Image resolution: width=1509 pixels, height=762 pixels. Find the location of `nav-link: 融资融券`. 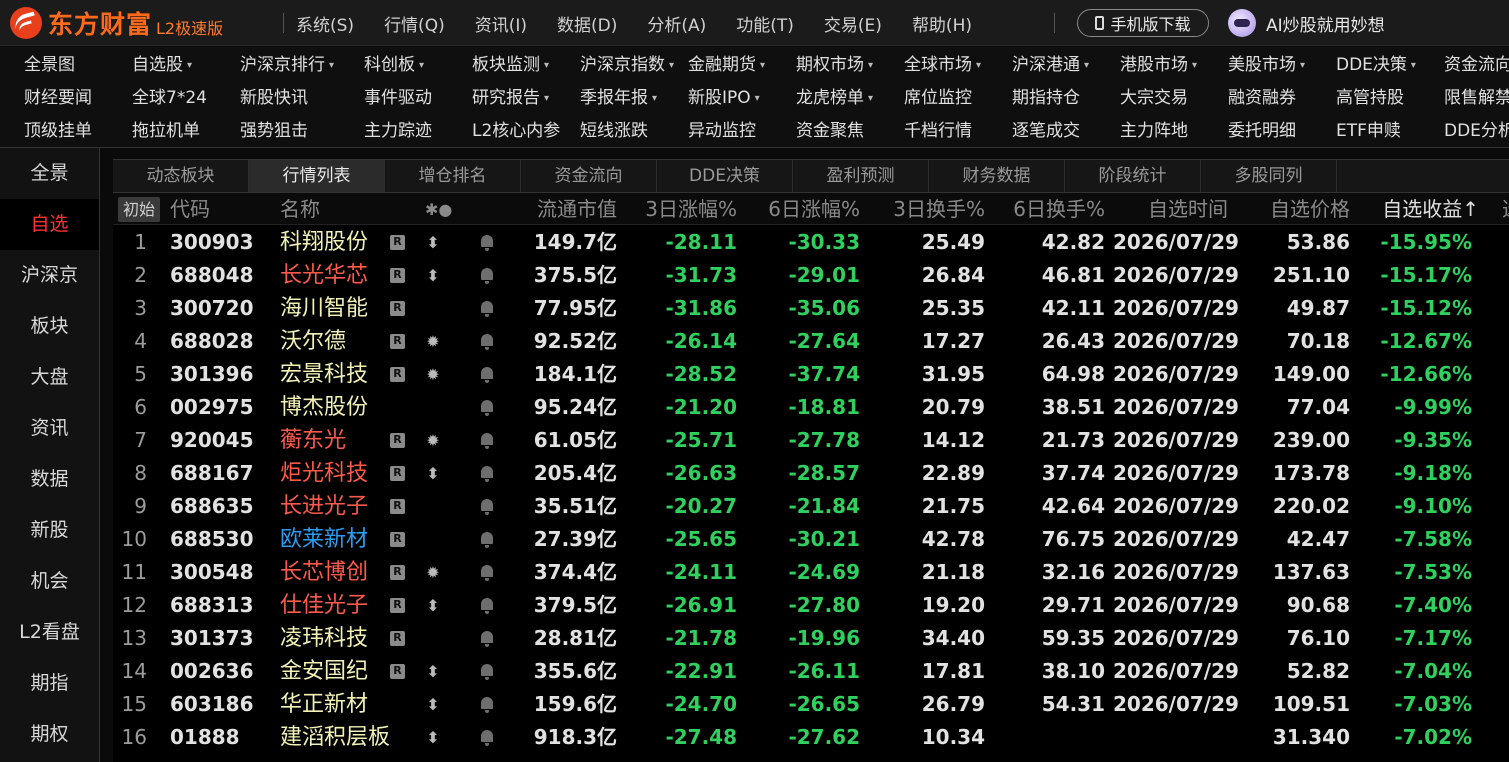

nav-link: 融资融券 is located at coordinates (1262, 98).